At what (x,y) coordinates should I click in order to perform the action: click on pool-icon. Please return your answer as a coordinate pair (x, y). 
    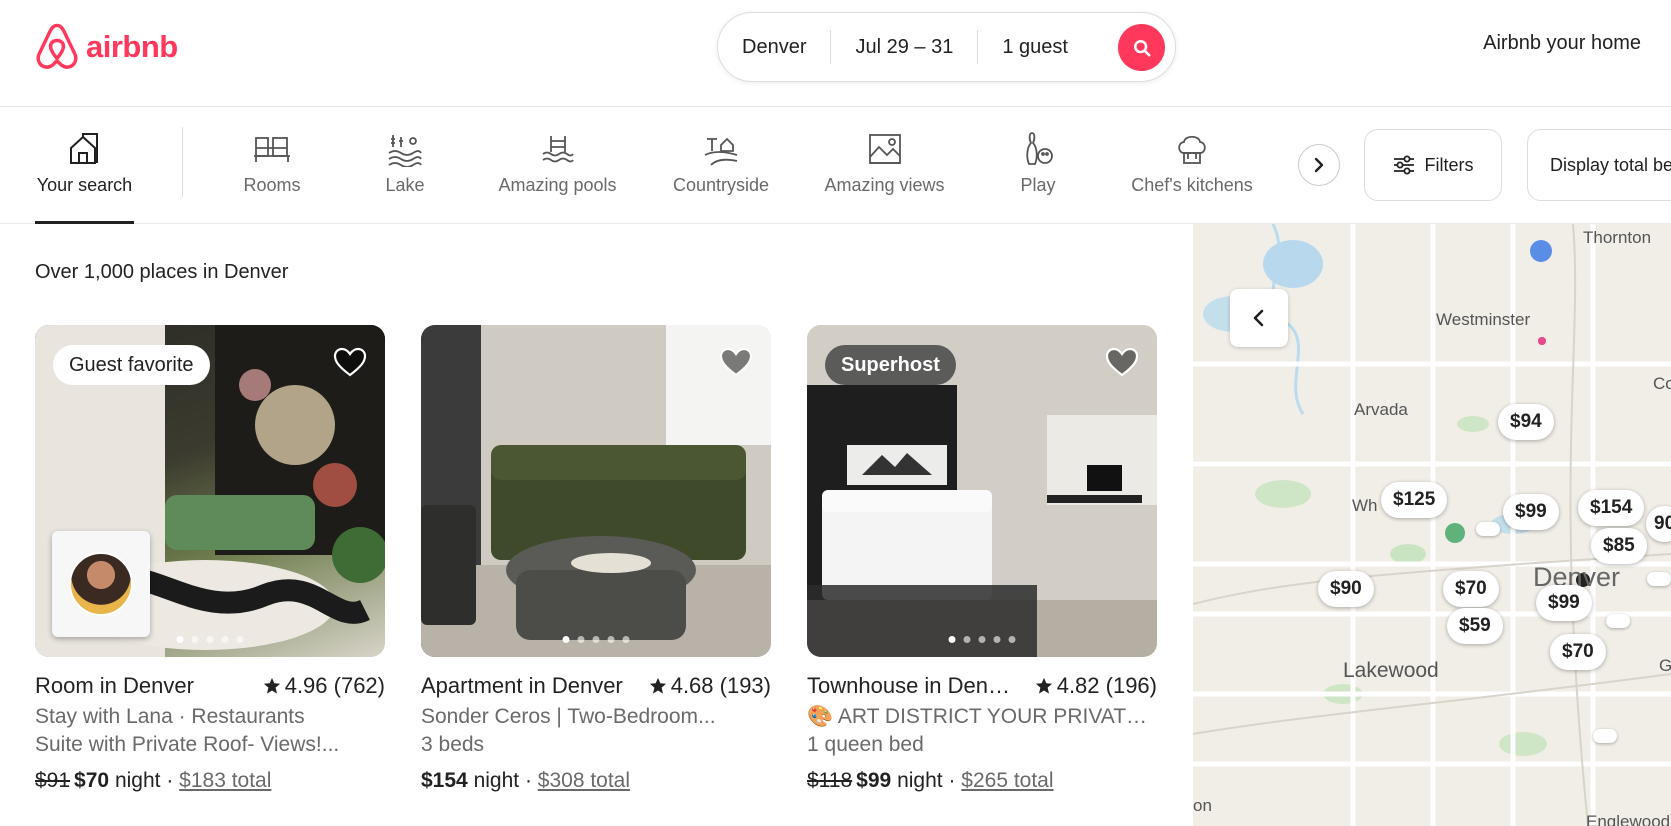
    Looking at the image, I should click on (557, 149).